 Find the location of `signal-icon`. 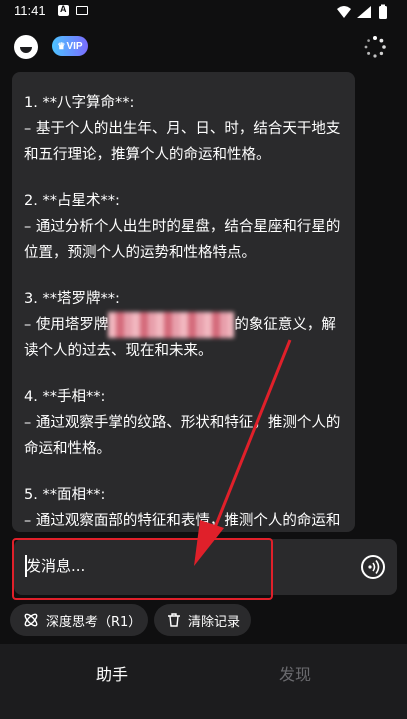

signal-icon is located at coordinates (364, 12).